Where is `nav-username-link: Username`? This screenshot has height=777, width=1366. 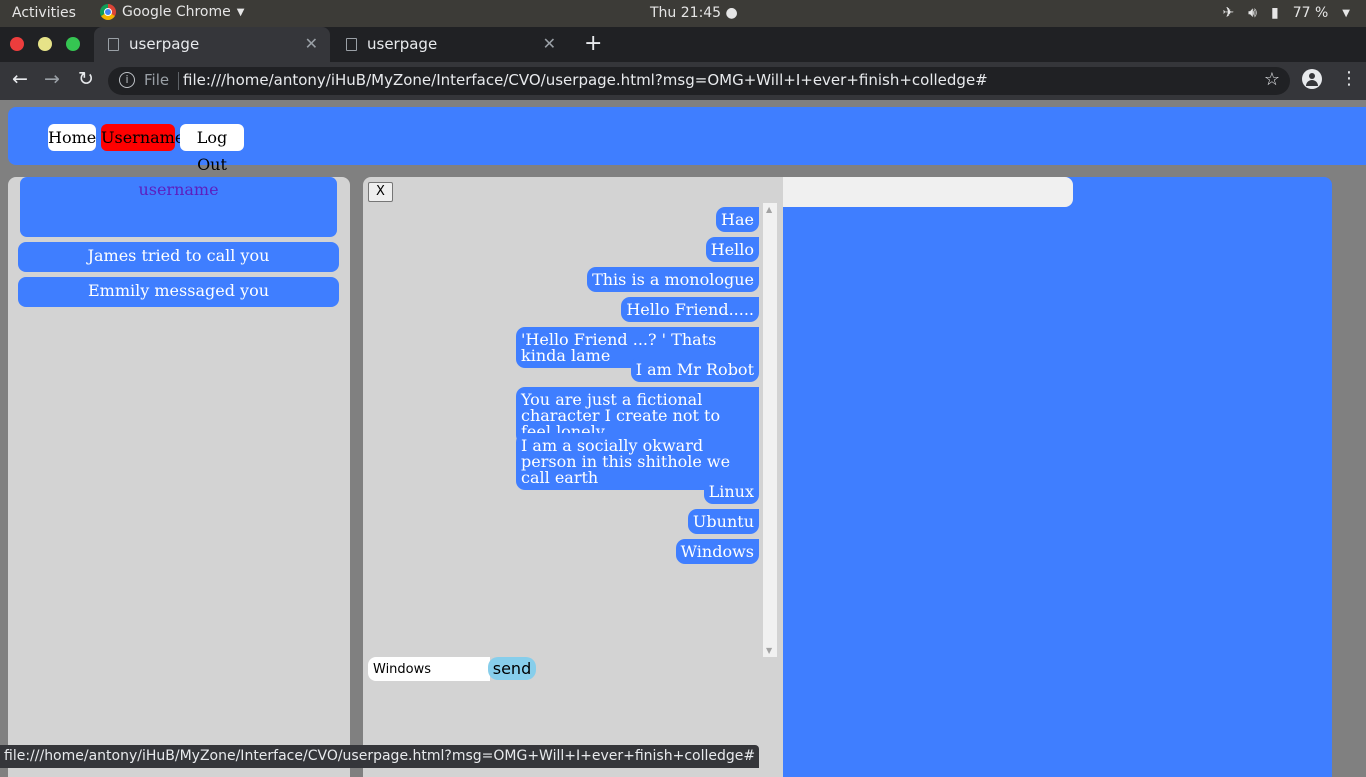 nav-username-link: Username is located at coordinates (142, 137).